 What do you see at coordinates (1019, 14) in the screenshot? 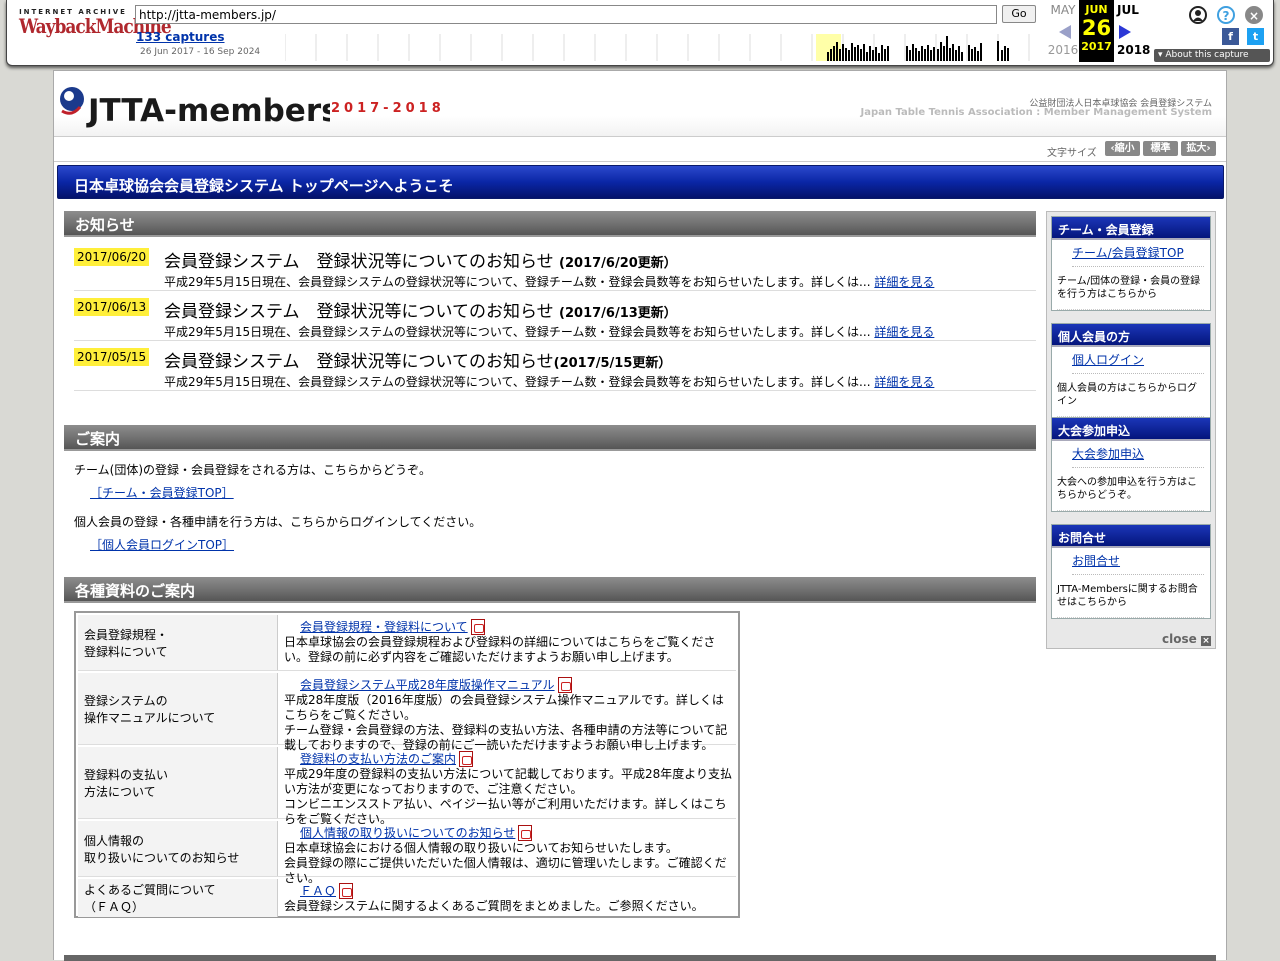
I see `go-button: Go` at bounding box center [1019, 14].